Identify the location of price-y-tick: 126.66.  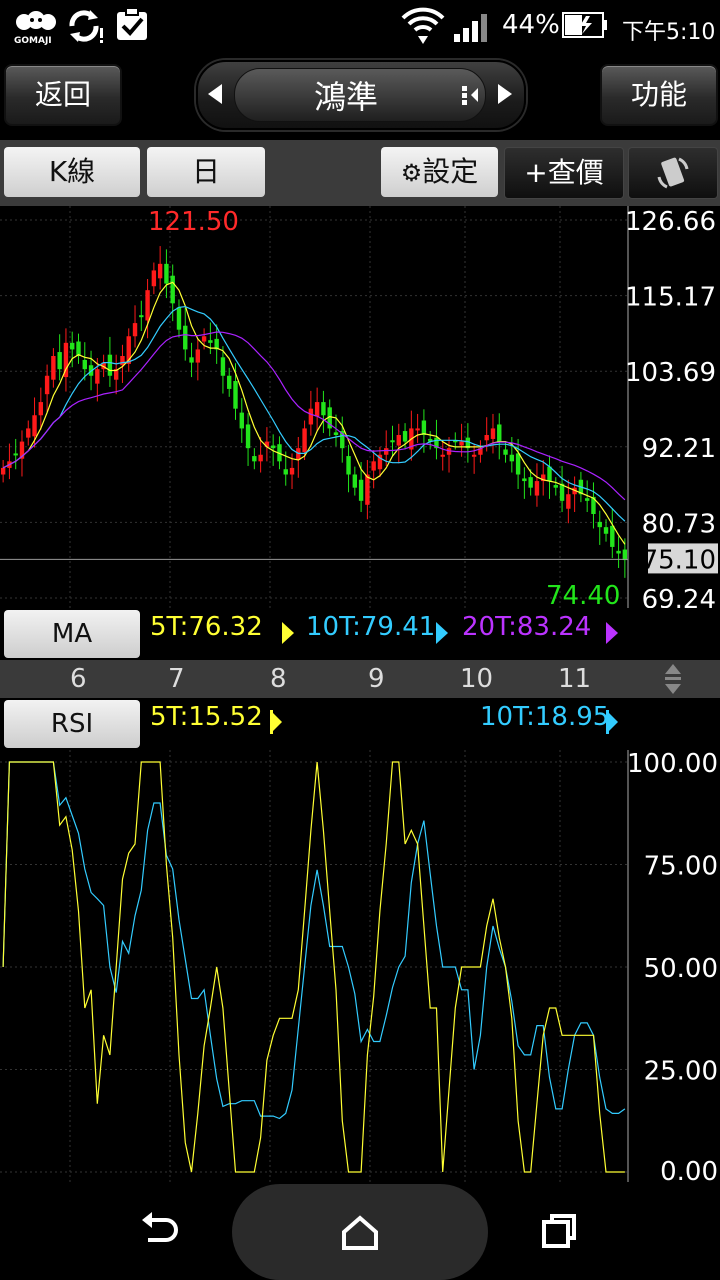
(670, 222).